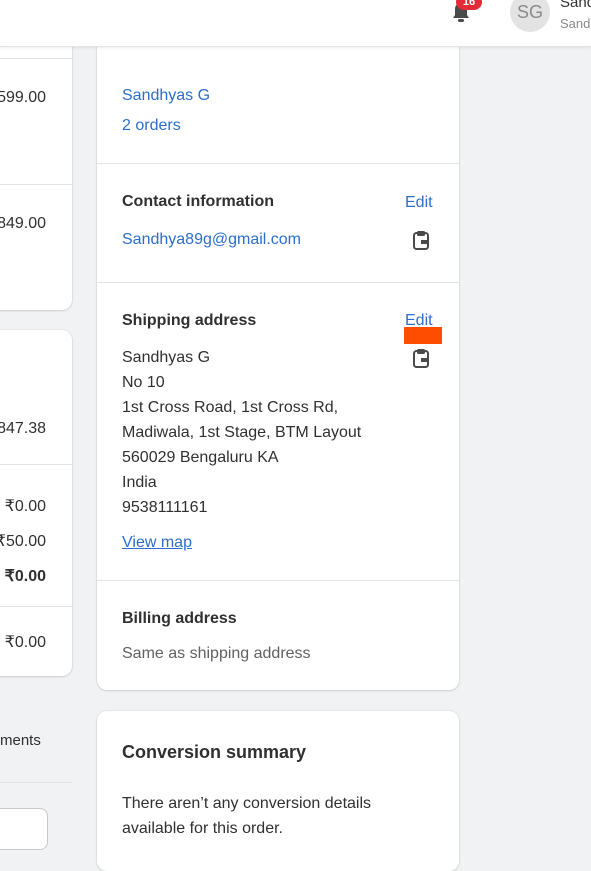 The width and height of the screenshot is (591, 871). Describe the element at coordinates (139, 482) in the screenshot. I see `address-line: India` at that location.